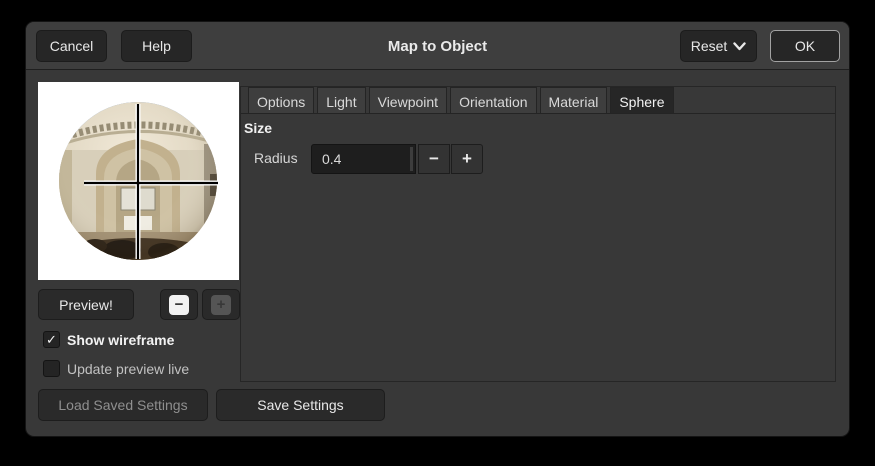 This screenshot has width=875, height=466. Describe the element at coordinates (739, 45) in the screenshot. I see `chevron-down-icon` at that location.